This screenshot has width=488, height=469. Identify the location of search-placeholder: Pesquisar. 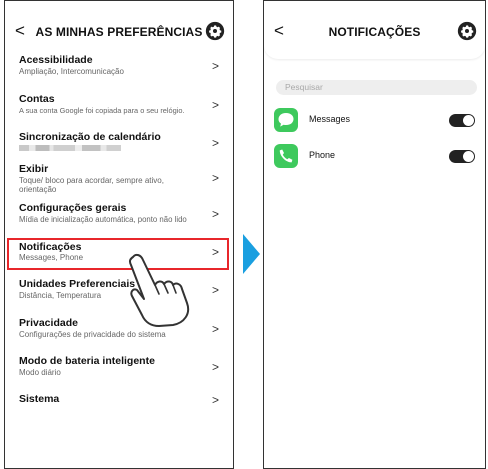
(304, 87).